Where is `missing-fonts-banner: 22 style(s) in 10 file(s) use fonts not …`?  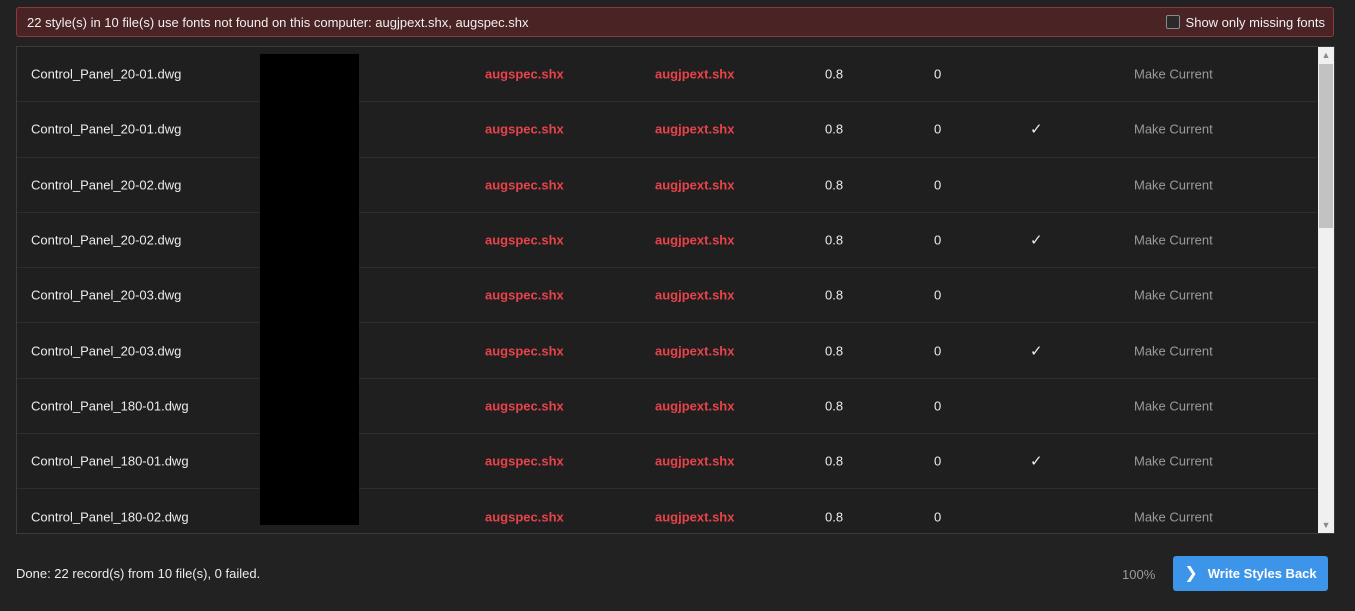 missing-fonts-banner: 22 style(s) in 10 file(s) use fonts not … is located at coordinates (675, 22).